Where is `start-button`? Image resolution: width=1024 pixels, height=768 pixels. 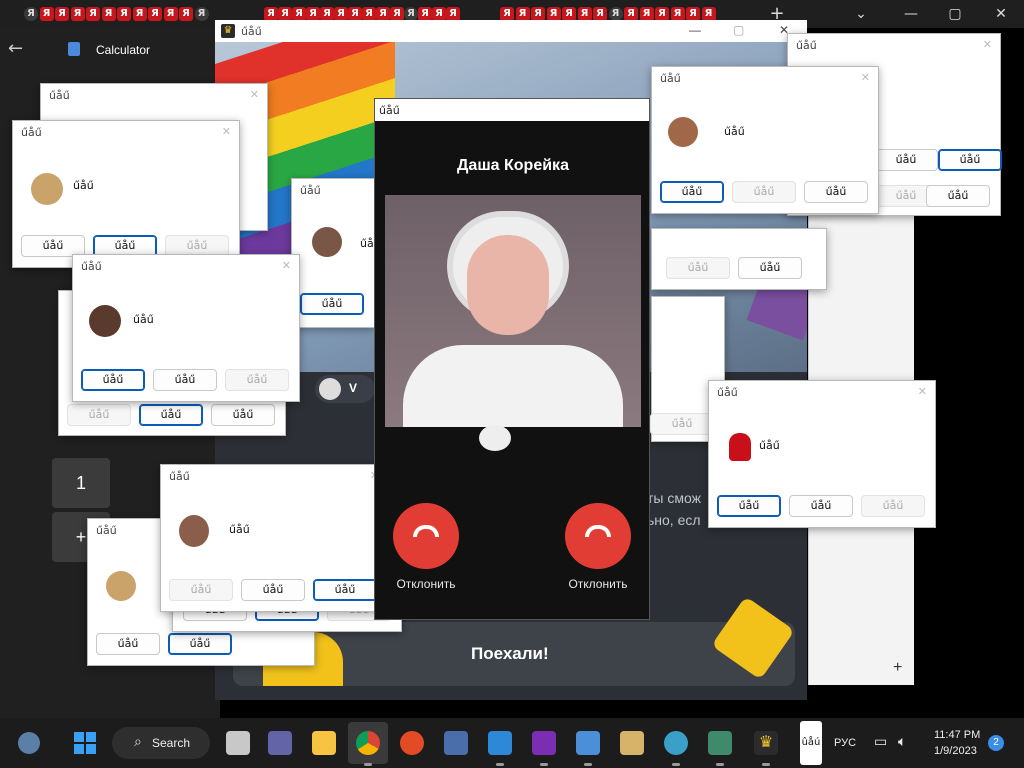
start-button is located at coordinates (85, 743).